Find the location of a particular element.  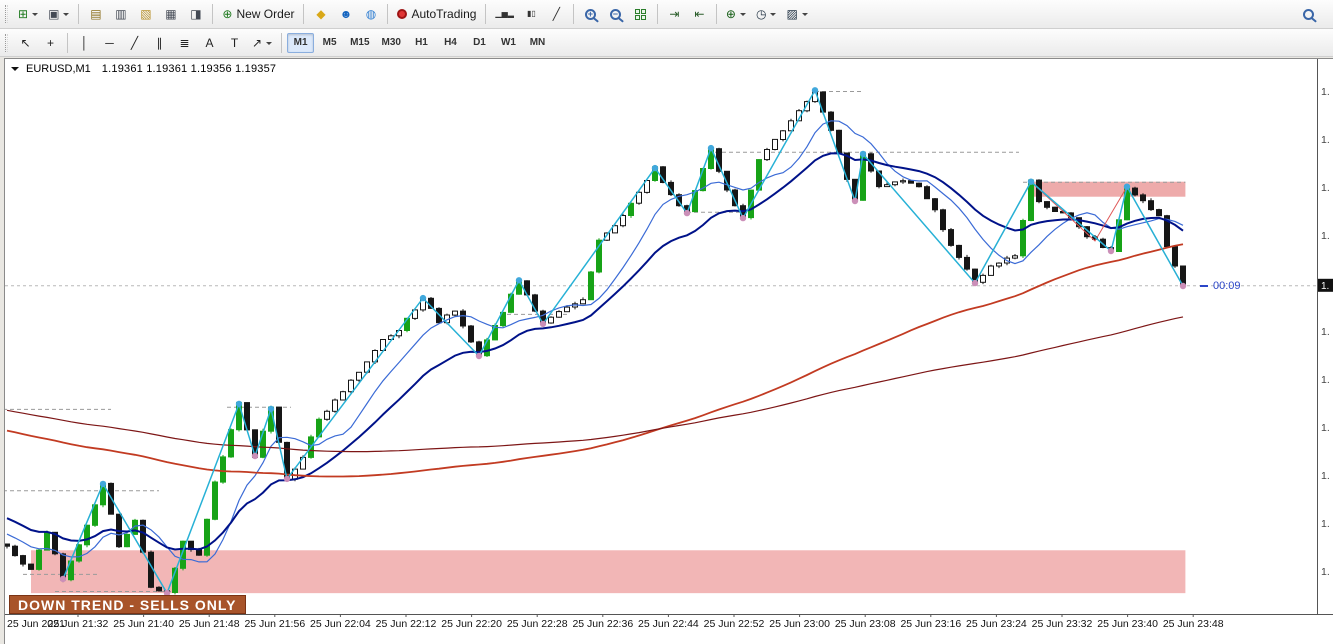

autotrading-button: AutoTrading is located at coordinates (436, 14).